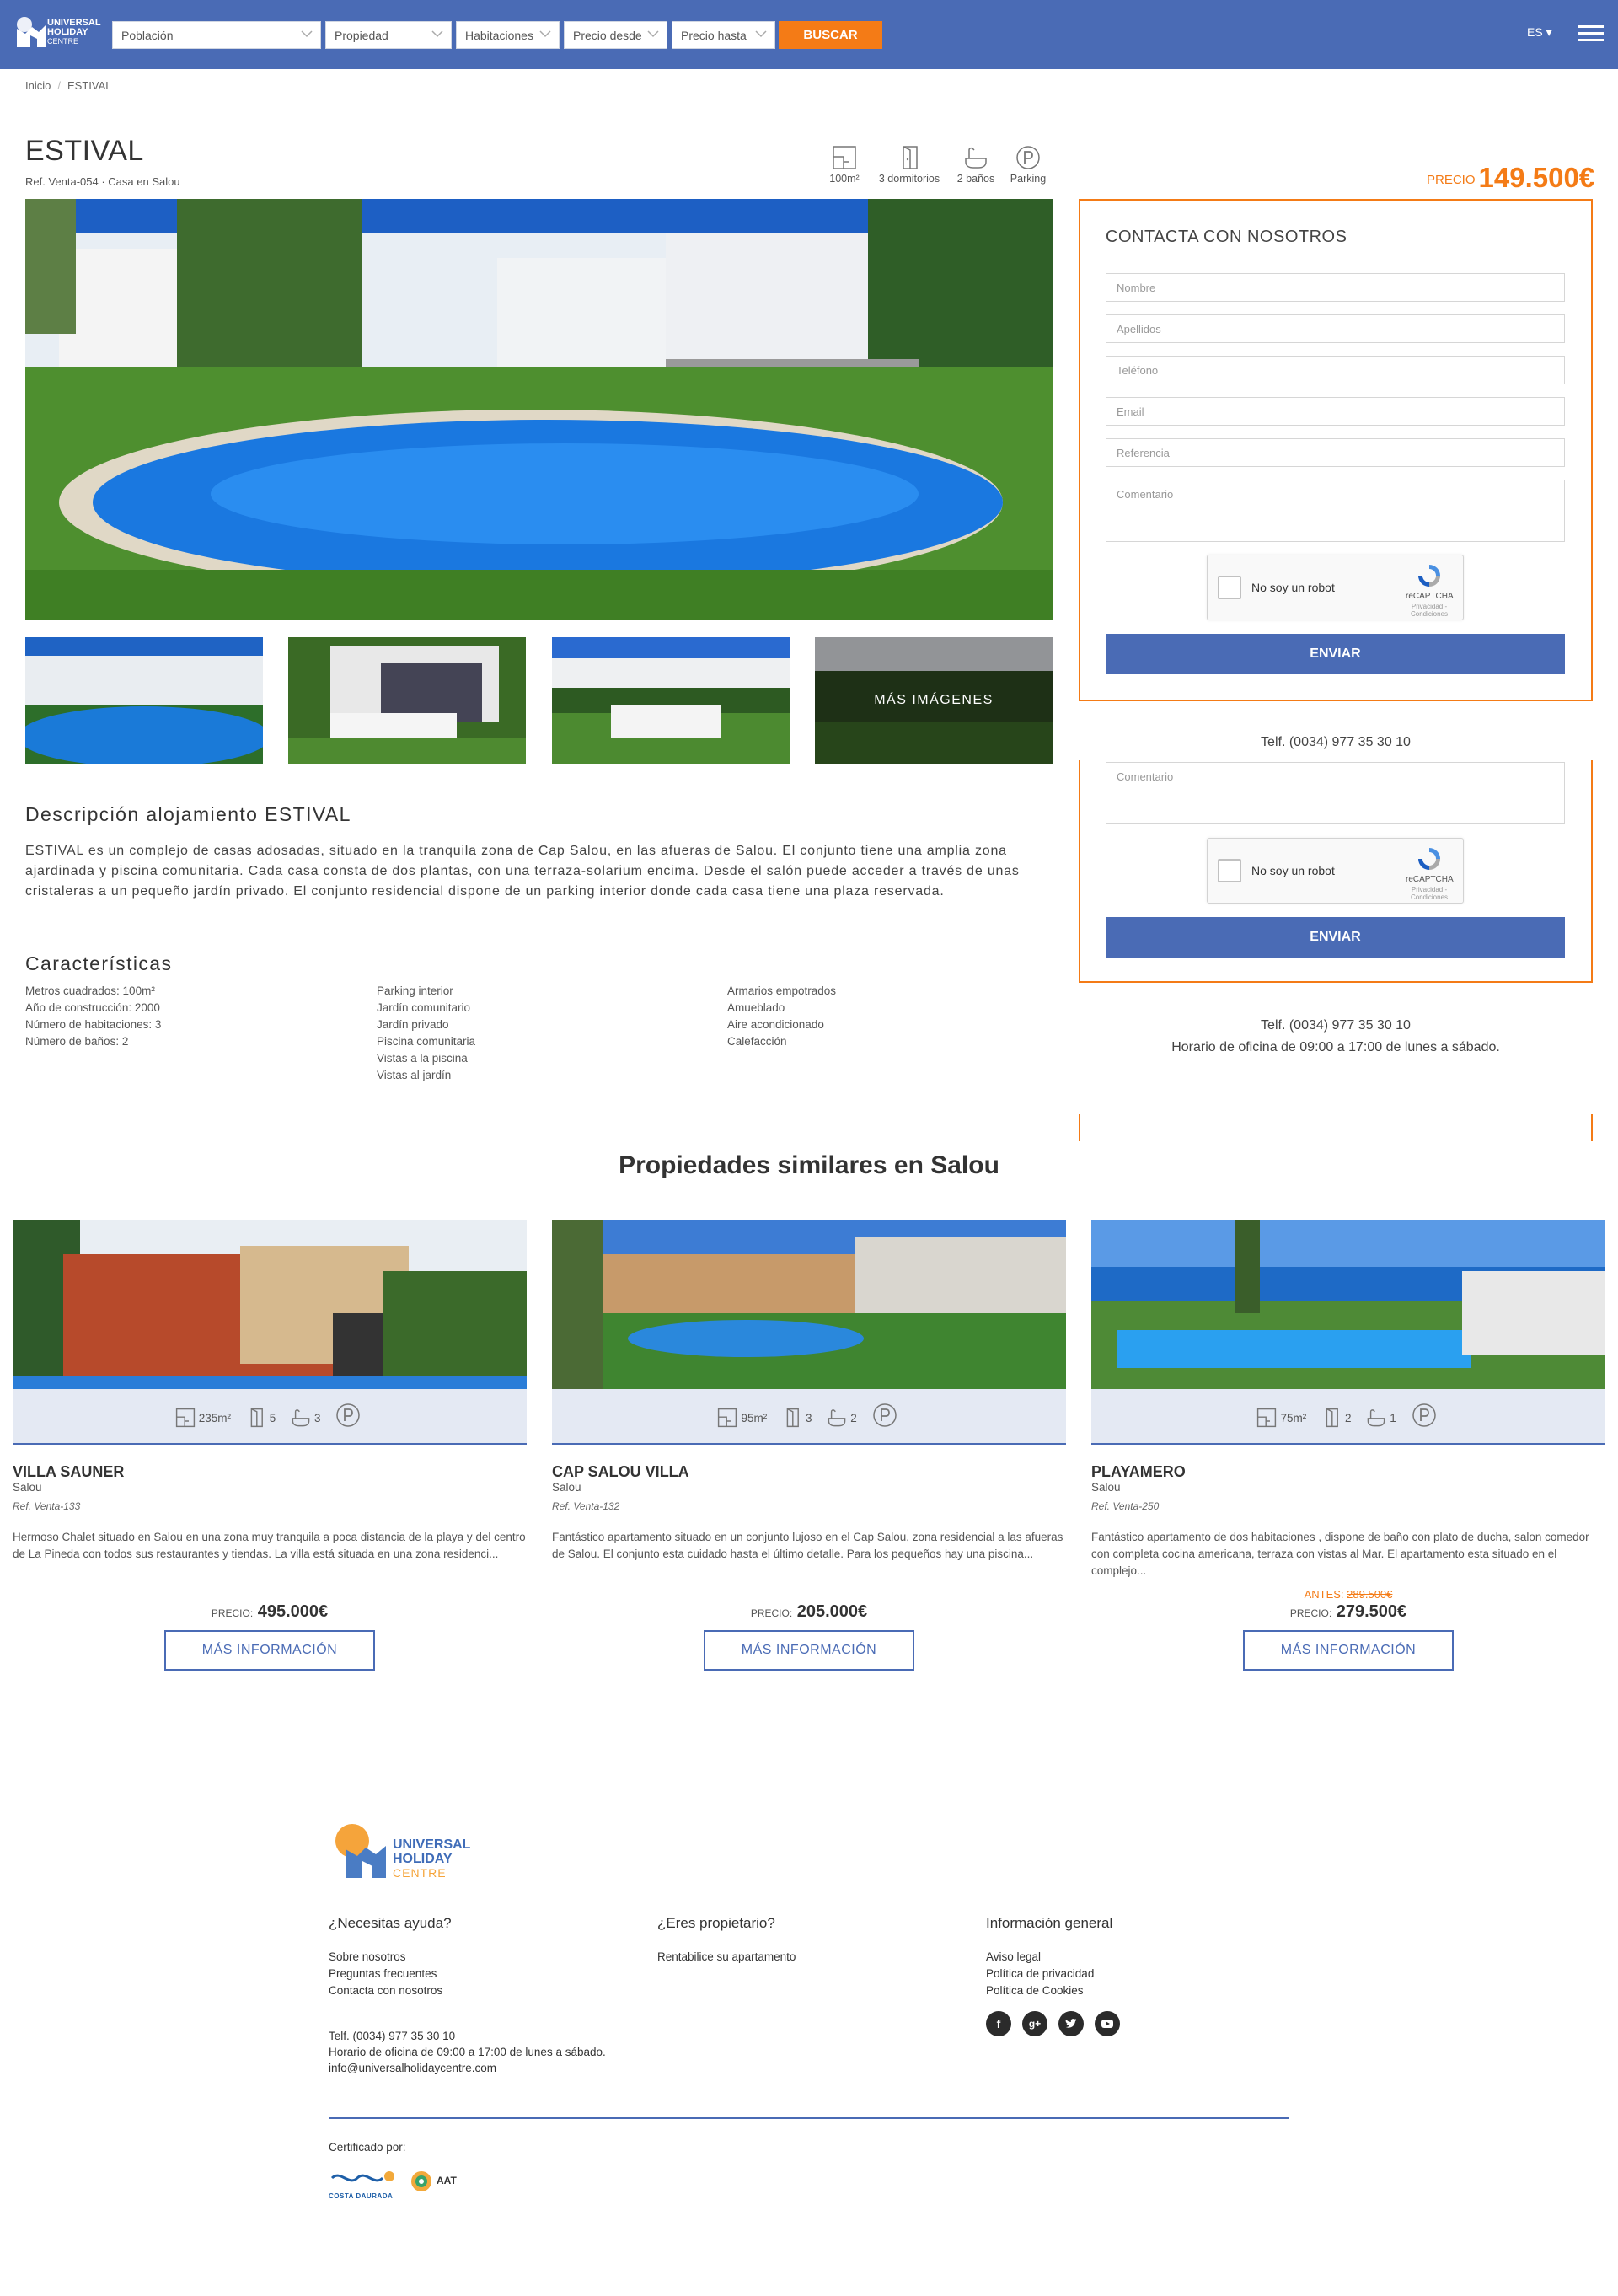  I want to click on recaptcha-privacy: Privacidad - Condiciones, so click(1429, 610).